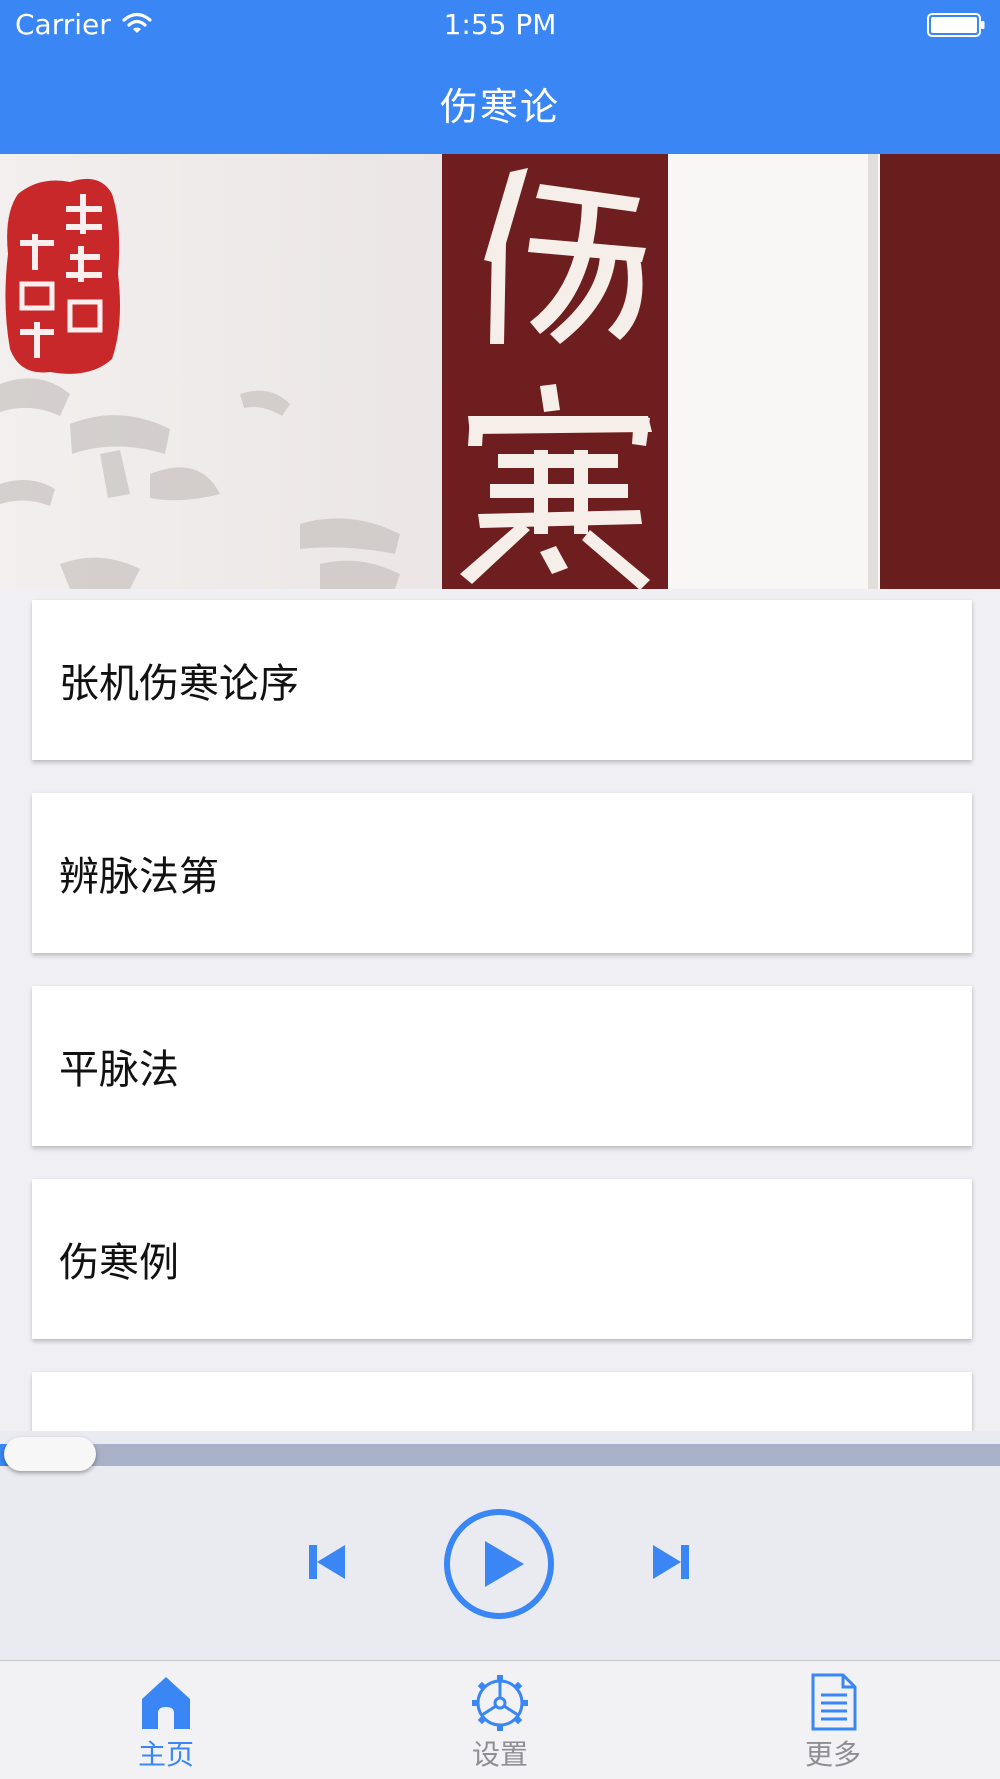 Image resolution: width=1000 pixels, height=1779 pixels. I want to click on next-track-button, so click(672, 1562).